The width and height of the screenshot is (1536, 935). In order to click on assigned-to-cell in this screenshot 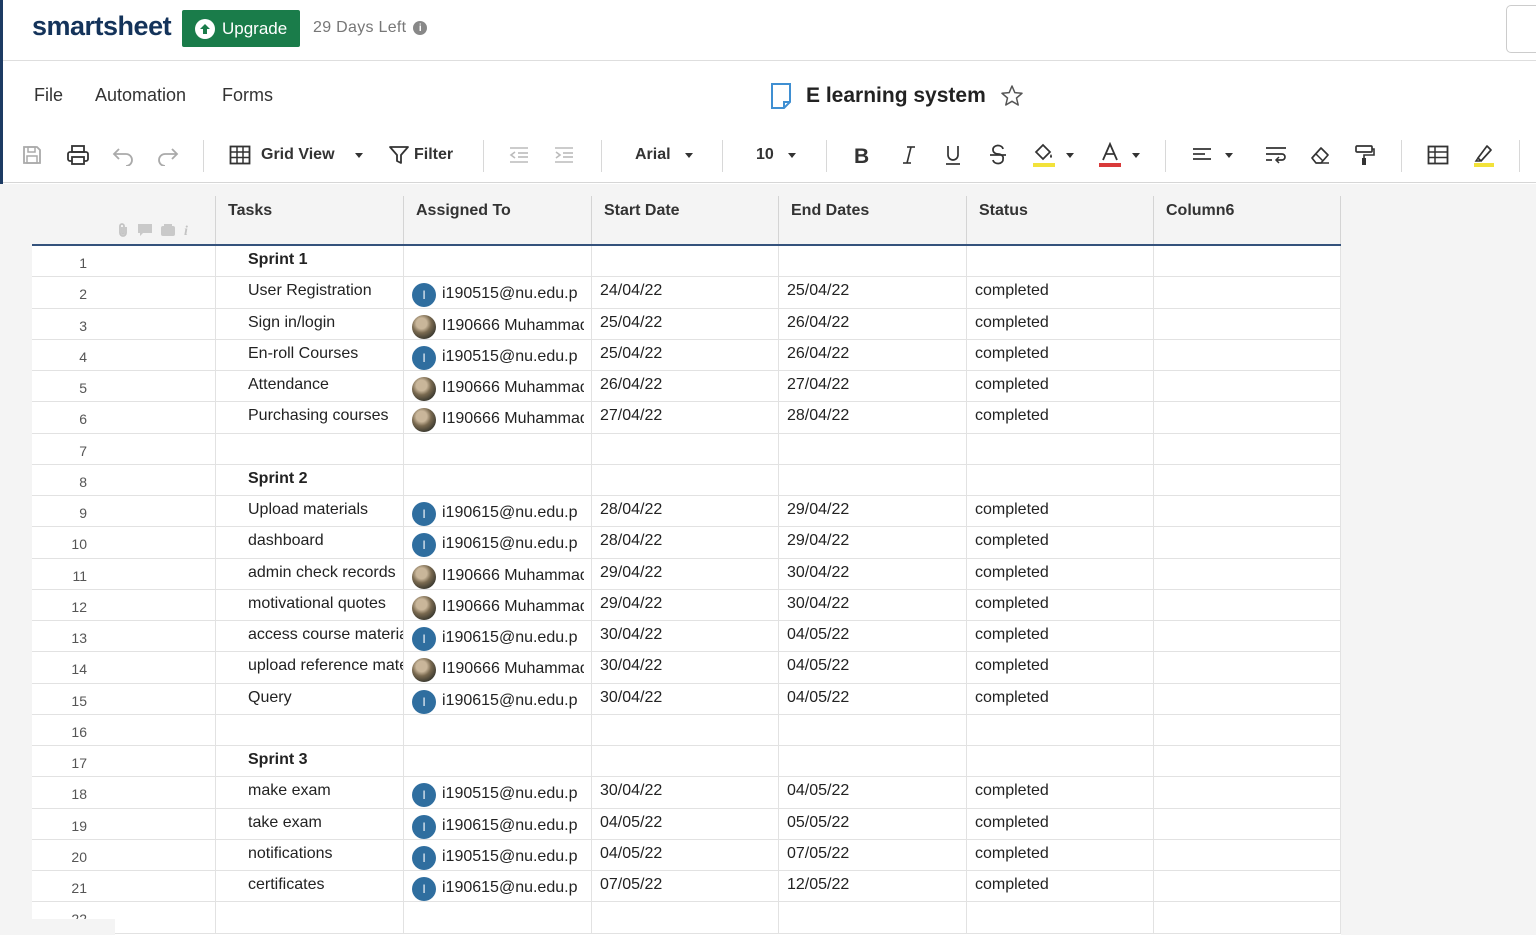, I will do `click(498, 917)`.